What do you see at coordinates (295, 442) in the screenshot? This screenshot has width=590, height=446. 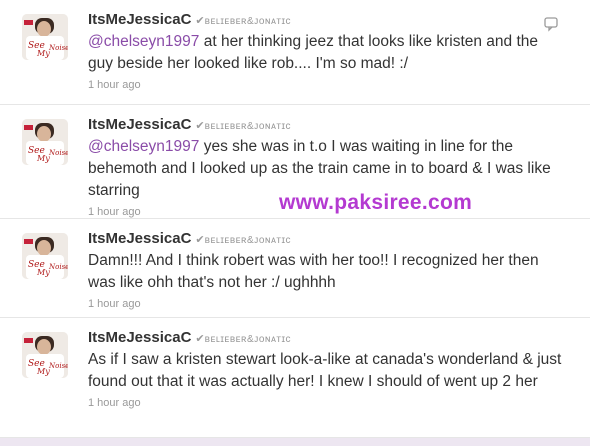 I see `footer-bar` at bounding box center [295, 442].